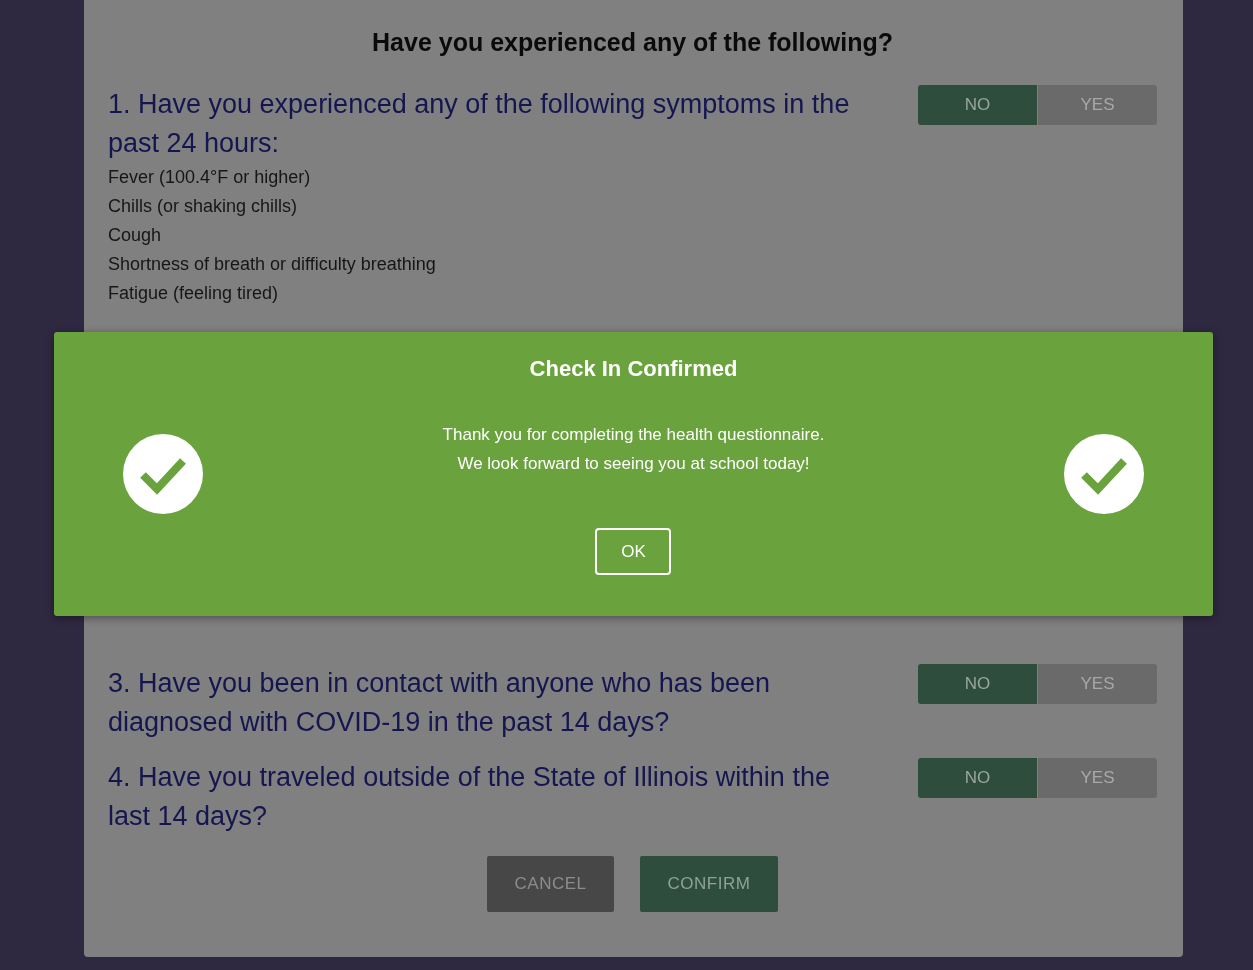 Image resolution: width=1253 pixels, height=970 pixels. What do you see at coordinates (709, 884) in the screenshot?
I see `confirm-button: CONFIRM` at bounding box center [709, 884].